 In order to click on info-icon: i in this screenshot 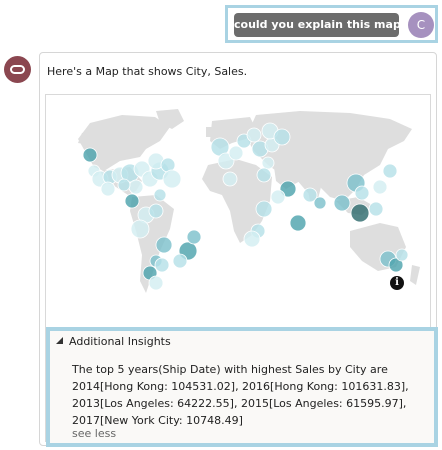, I will do `click(397, 283)`.